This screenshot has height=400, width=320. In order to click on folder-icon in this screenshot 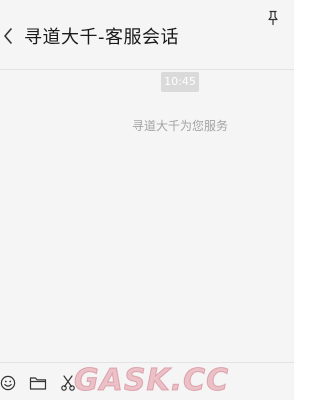, I will do `click(38, 383)`.